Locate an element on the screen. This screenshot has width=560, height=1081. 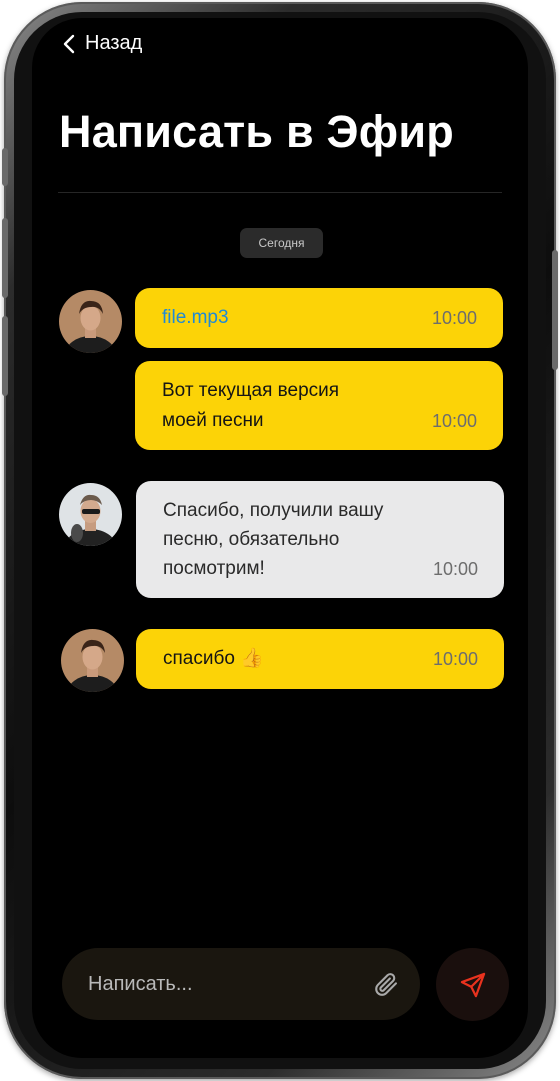
date-separator: Сегодня is located at coordinates (281, 243).